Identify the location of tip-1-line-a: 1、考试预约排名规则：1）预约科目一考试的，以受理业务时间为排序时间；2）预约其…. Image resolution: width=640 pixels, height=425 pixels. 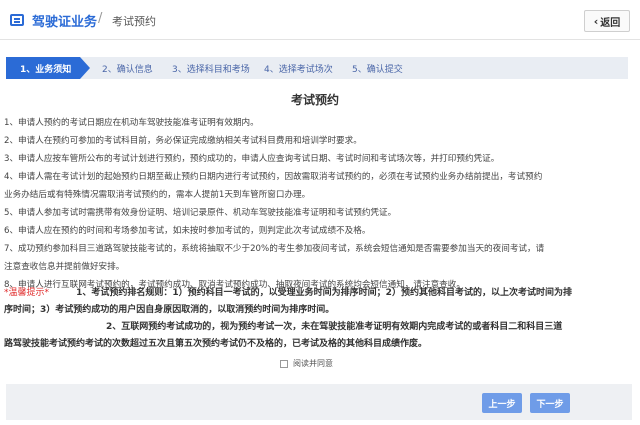
(324, 293).